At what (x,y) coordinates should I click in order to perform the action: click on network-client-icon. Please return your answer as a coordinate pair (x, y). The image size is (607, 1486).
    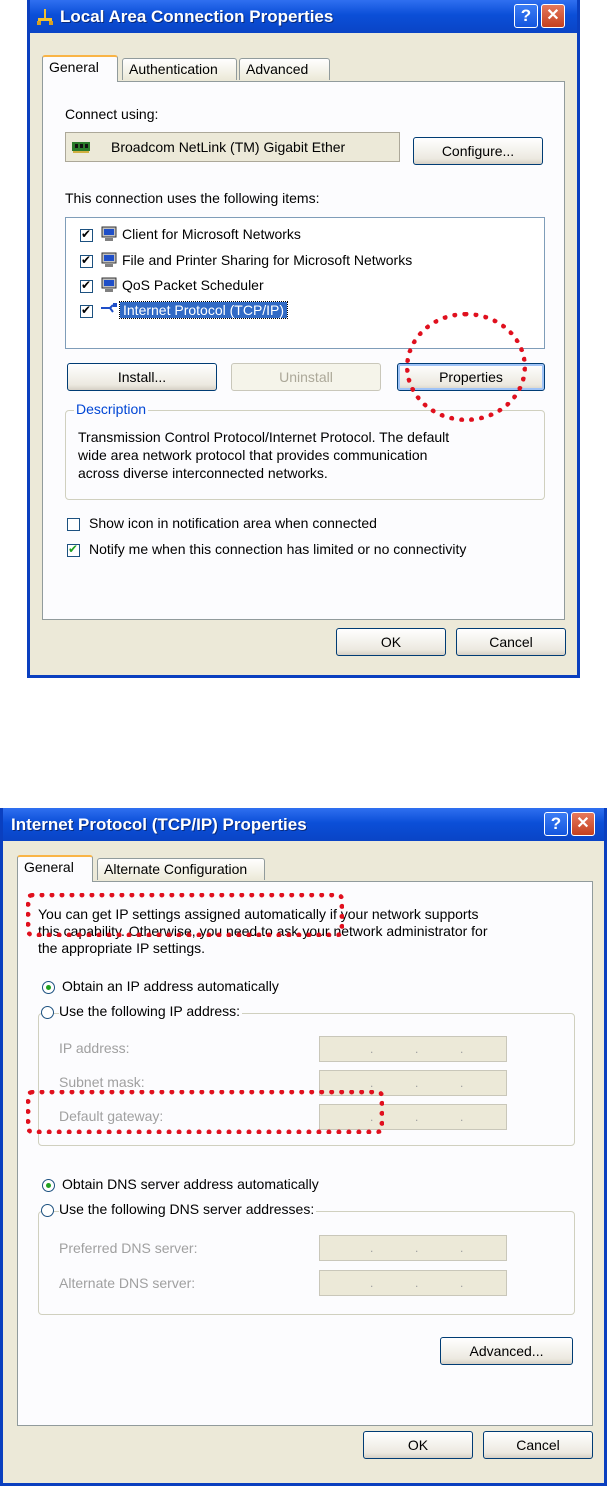
    Looking at the image, I should click on (109, 233).